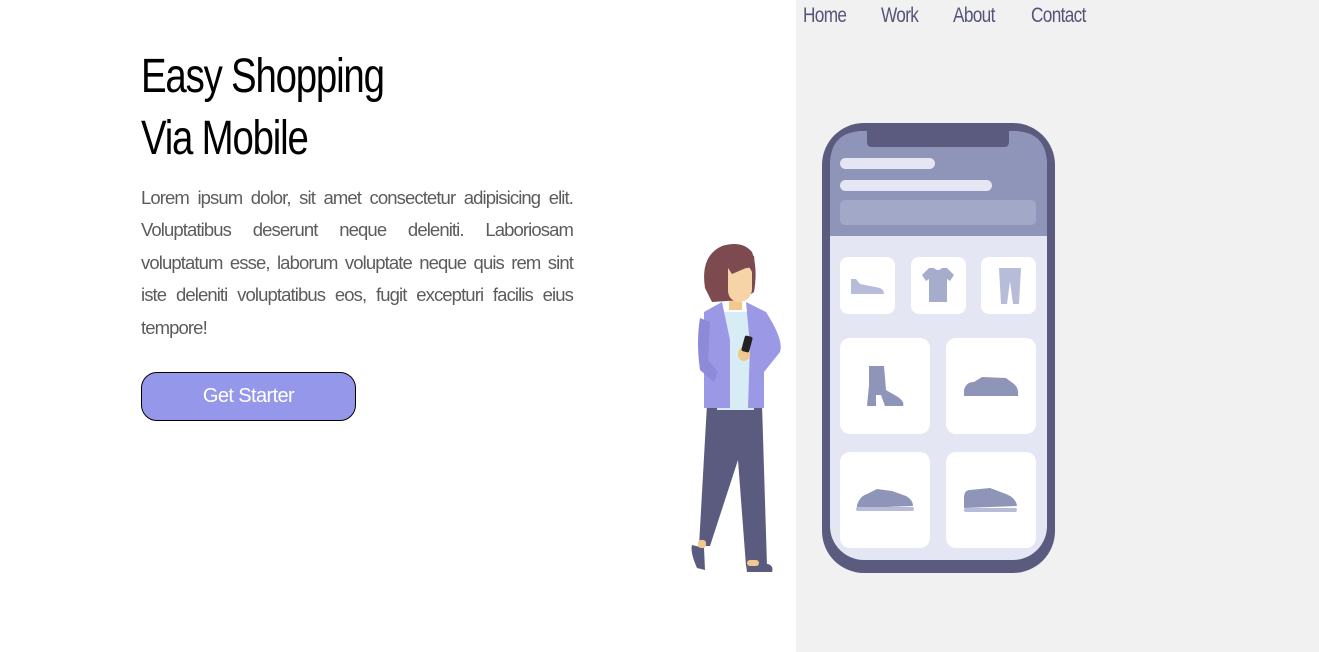 This screenshot has width=1319, height=652. Describe the element at coordinates (974, 16) in the screenshot. I see `nav-about-link: About` at that location.